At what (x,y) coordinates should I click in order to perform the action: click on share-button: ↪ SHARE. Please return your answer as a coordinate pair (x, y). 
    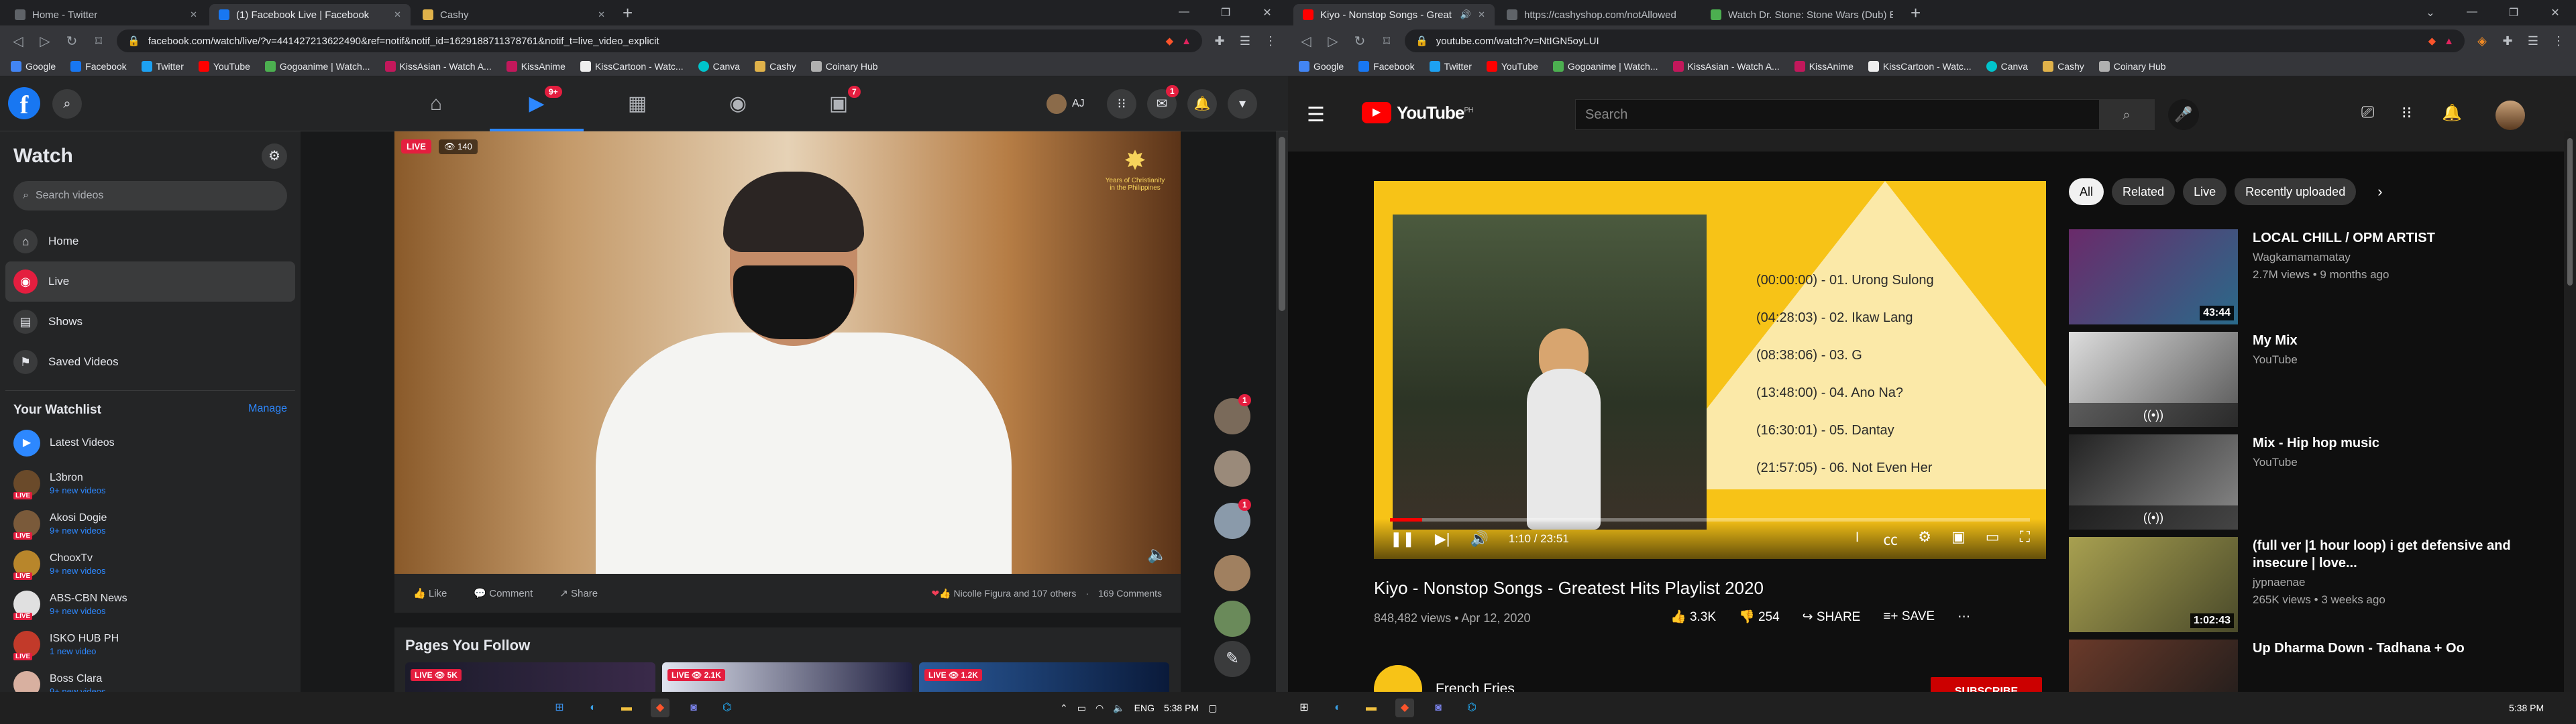
    Looking at the image, I should click on (1832, 617).